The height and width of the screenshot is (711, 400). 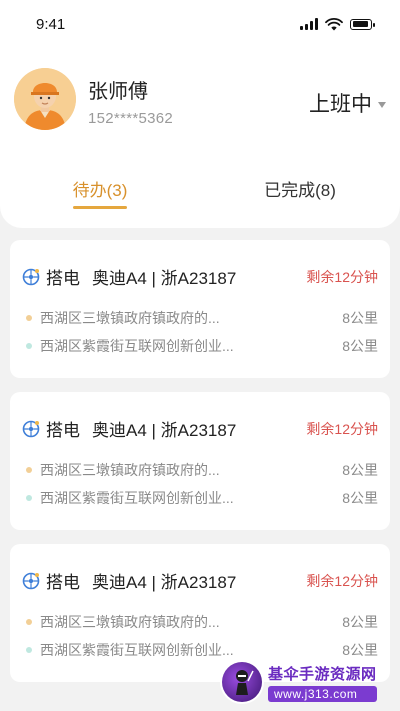 I want to click on work-status-dropdown: 上班中, so click(x=347, y=103).